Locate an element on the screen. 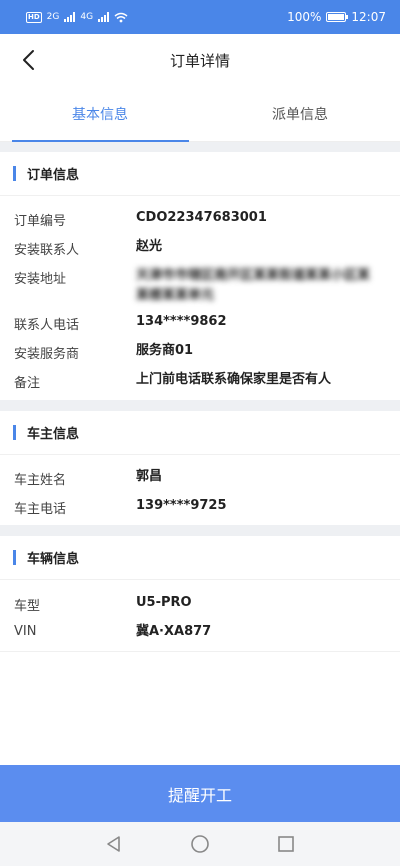 The height and width of the screenshot is (866, 400). vehicle-info-title: 车辆信息 is located at coordinates (53, 559).